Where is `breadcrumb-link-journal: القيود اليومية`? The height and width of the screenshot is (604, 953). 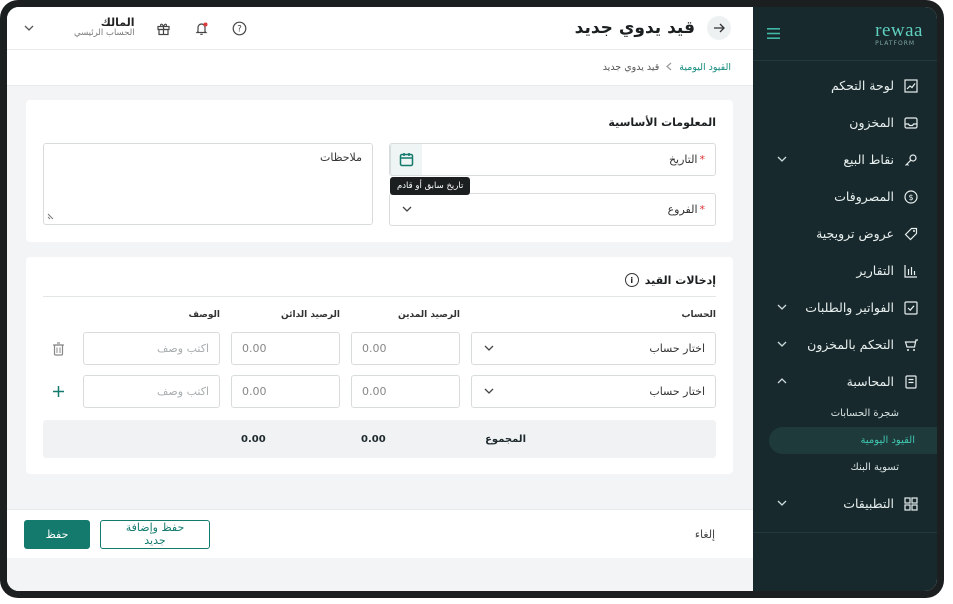 breadcrumb-link-journal: القيود اليومية is located at coordinates (705, 67).